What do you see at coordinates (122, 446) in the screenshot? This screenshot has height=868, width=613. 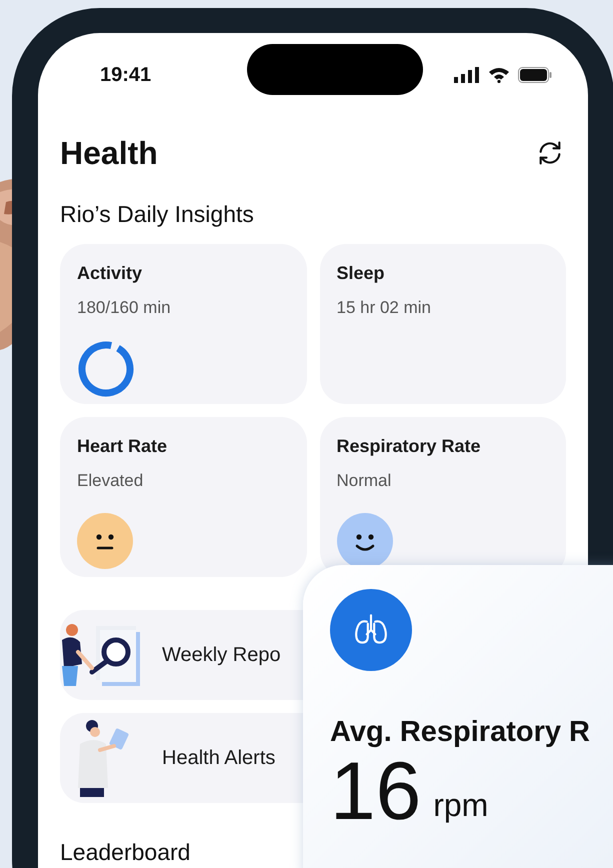 I see `card-title: Heart Rate` at bounding box center [122, 446].